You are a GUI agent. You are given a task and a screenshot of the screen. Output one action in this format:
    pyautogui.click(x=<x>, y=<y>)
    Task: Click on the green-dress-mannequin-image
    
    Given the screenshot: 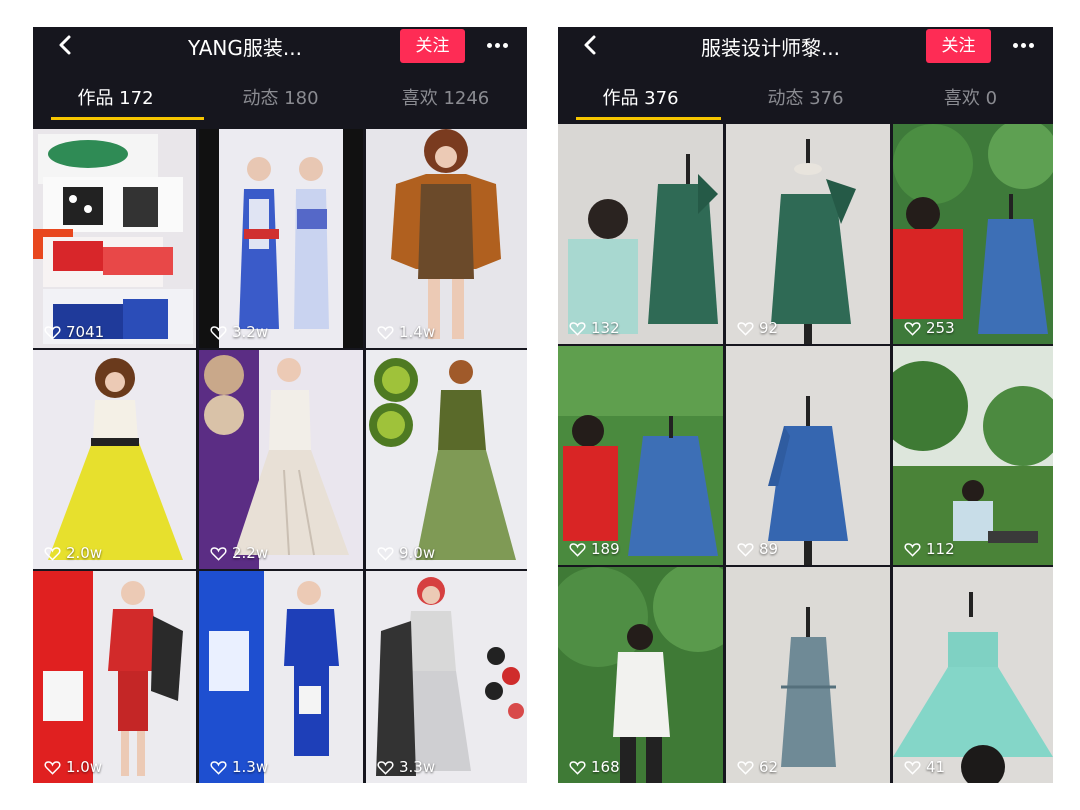 What is the action you would take?
    pyautogui.click(x=808, y=234)
    